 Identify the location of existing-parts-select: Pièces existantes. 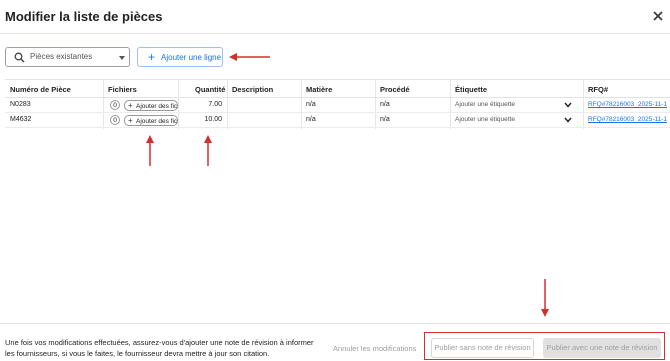
(67, 57).